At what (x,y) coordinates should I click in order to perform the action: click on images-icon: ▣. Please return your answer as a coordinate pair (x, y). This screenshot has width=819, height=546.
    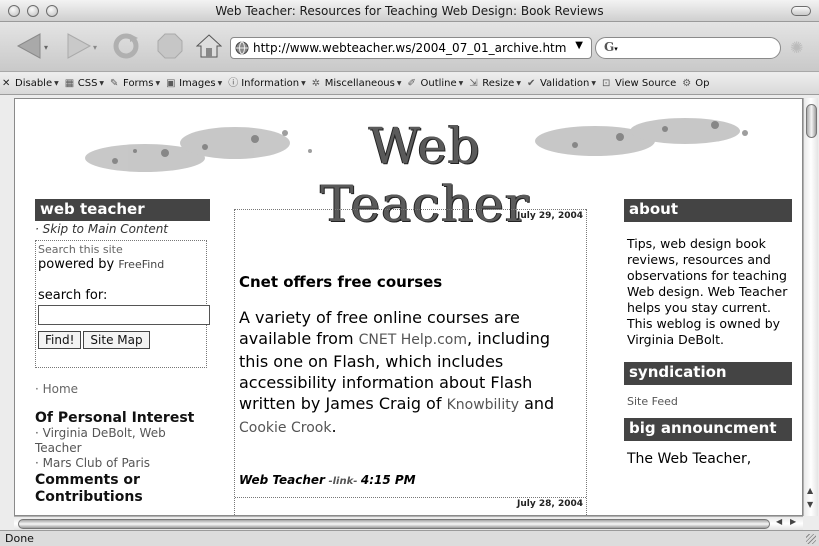
    Looking at the image, I should click on (171, 83).